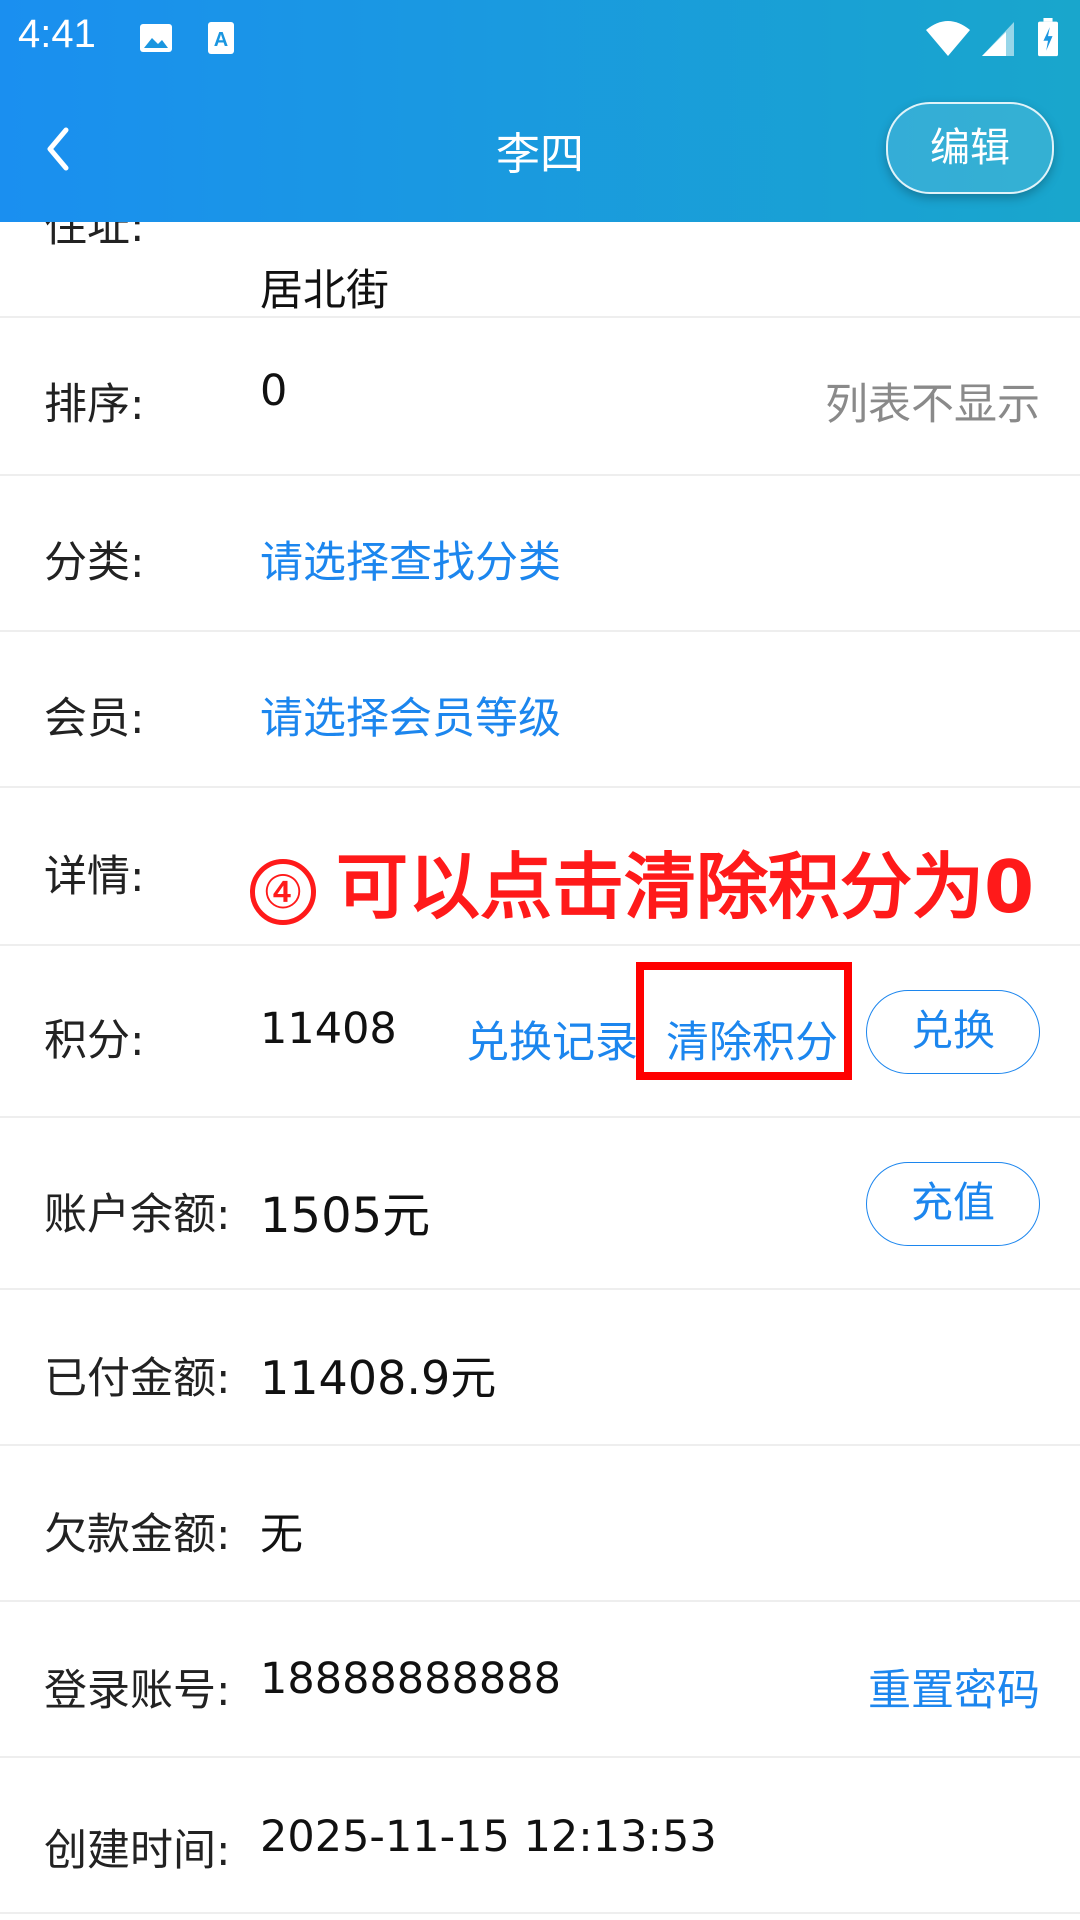 This screenshot has width=1080, height=1920. I want to click on created-row: 创建时间: 2025-11-15 12:13:53, so click(540, 1836).